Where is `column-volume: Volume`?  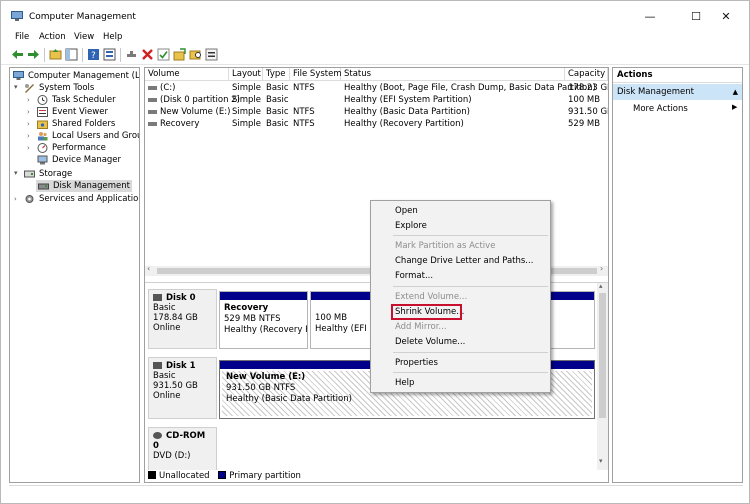
column-volume: Volume is located at coordinates (187, 74).